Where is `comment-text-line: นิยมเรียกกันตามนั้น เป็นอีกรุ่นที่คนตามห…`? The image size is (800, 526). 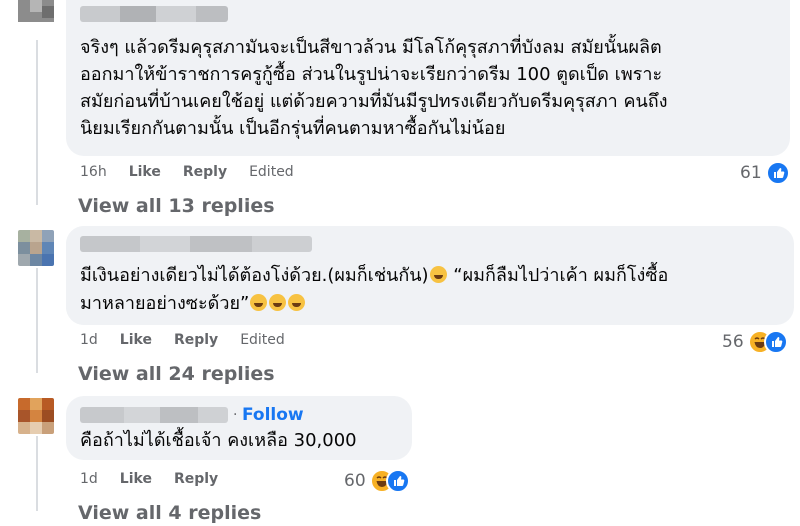 comment-text-line: นิยมเรียกกันตามนั้น เป็นอีกรุ่นที่คนตามห… is located at coordinates (293, 128).